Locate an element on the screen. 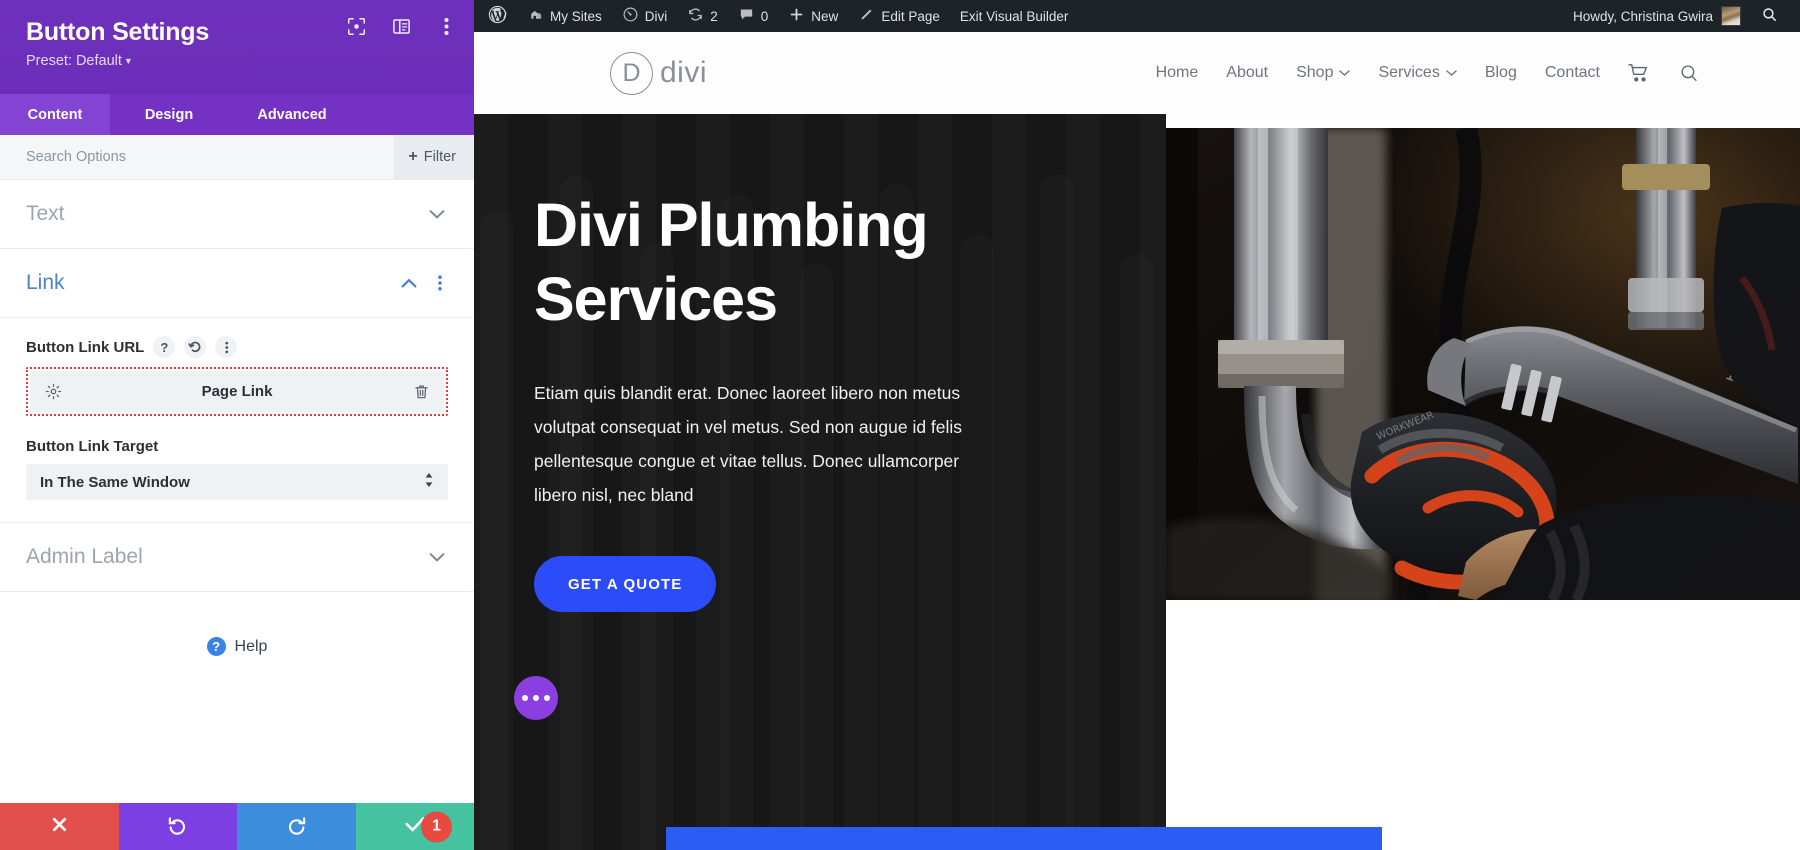 The height and width of the screenshot is (850, 1800). nav-item-about: About is located at coordinates (1247, 73).